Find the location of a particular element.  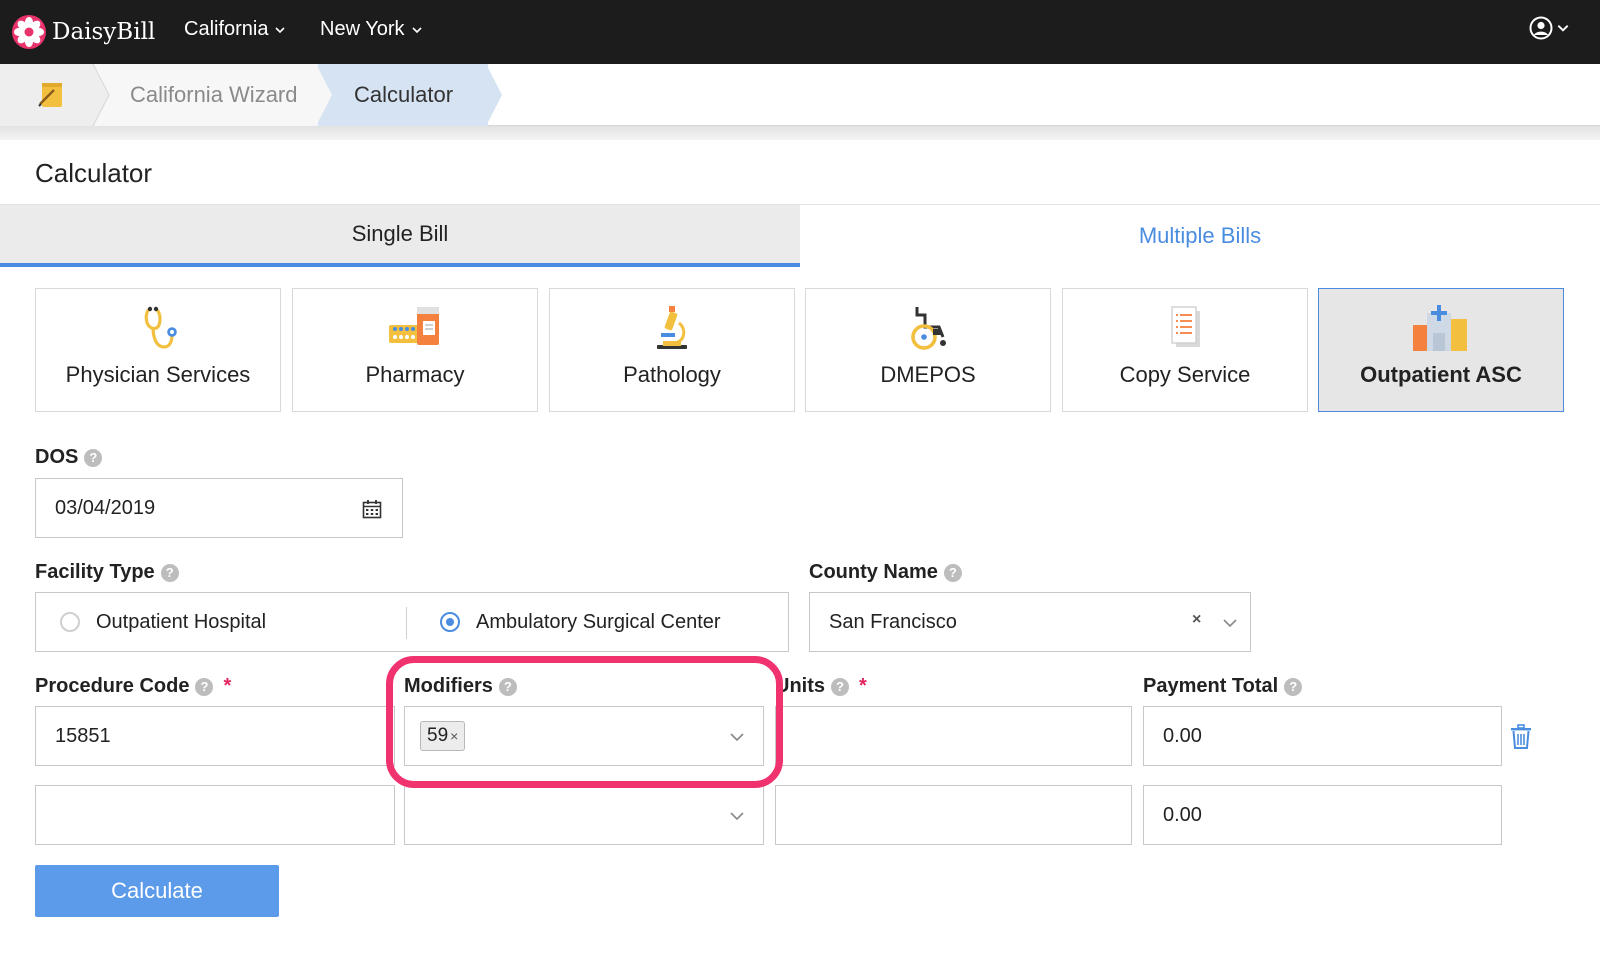

breadcrumb-home is located at coordinates (47, 95).